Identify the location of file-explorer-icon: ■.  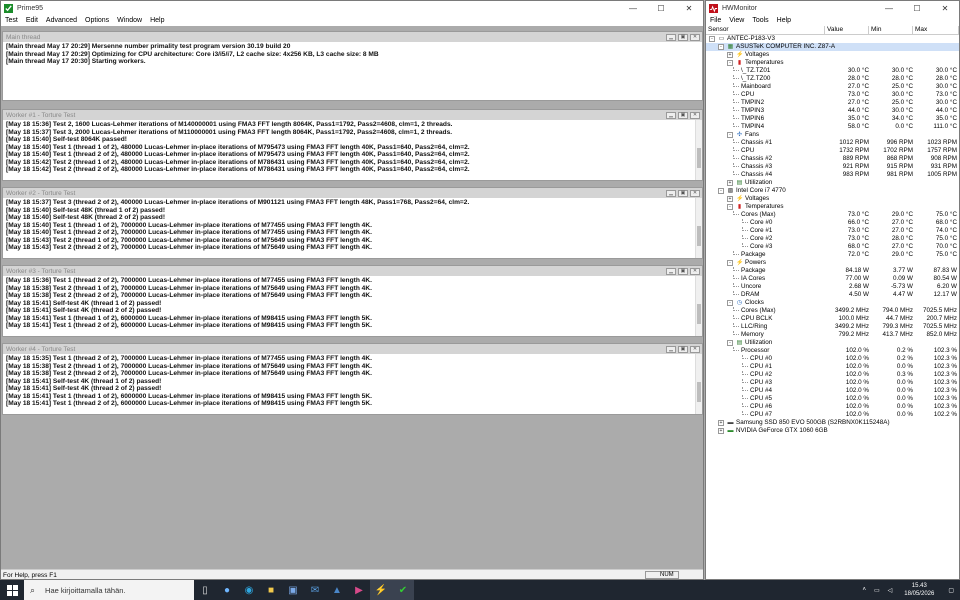
(271, 590).